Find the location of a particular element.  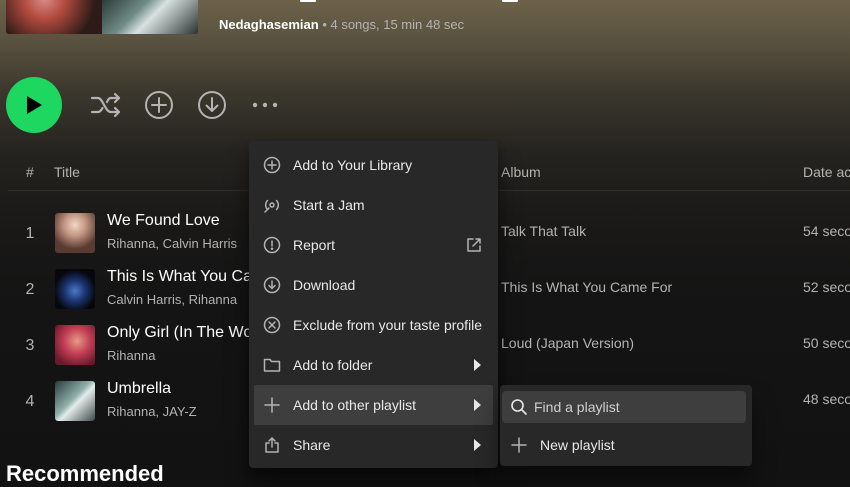

track-title: Umbrella is located at coordinates (139, 389).